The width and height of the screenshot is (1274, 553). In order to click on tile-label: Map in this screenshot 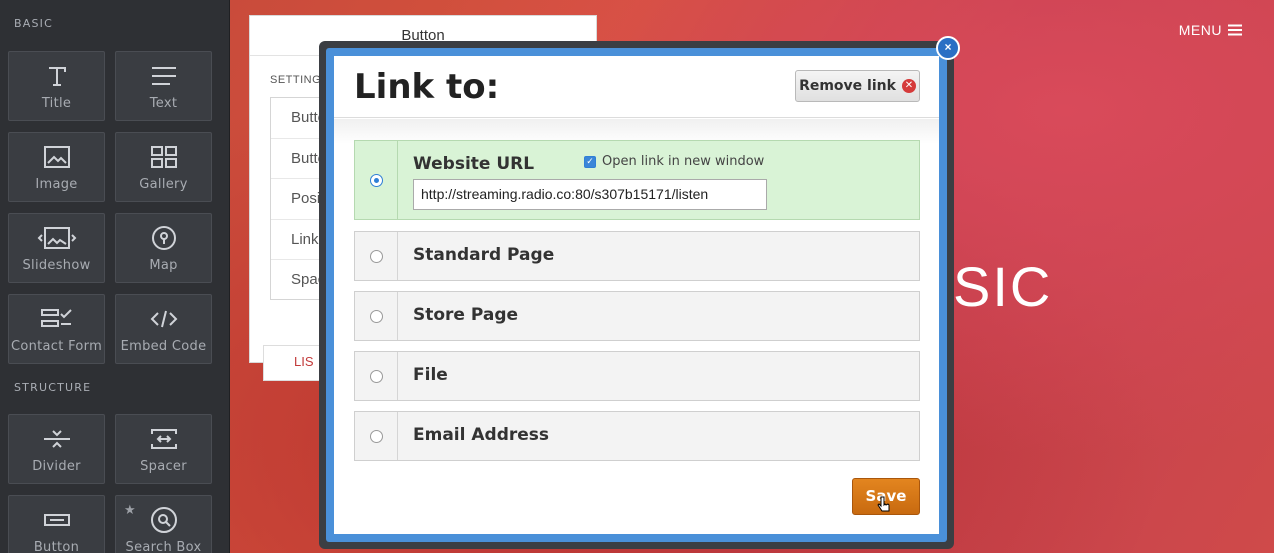, I will do `click(163, 265)`.